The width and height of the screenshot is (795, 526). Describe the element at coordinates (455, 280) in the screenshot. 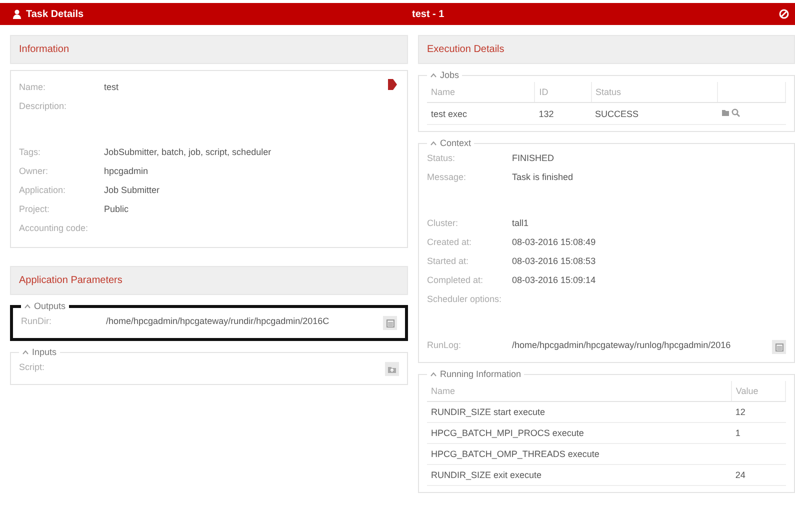

I see `field-label: Completed at:` at that location.